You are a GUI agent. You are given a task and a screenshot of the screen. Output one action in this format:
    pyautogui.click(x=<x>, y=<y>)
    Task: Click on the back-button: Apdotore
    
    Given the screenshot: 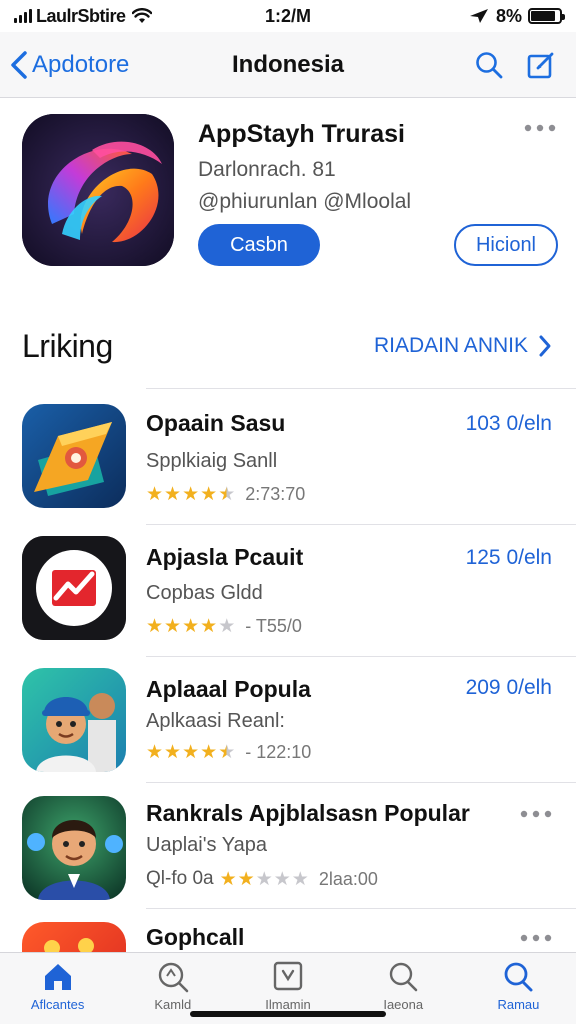 What is the action you would take?
    pyautogui.click(x=64, y=65)
    